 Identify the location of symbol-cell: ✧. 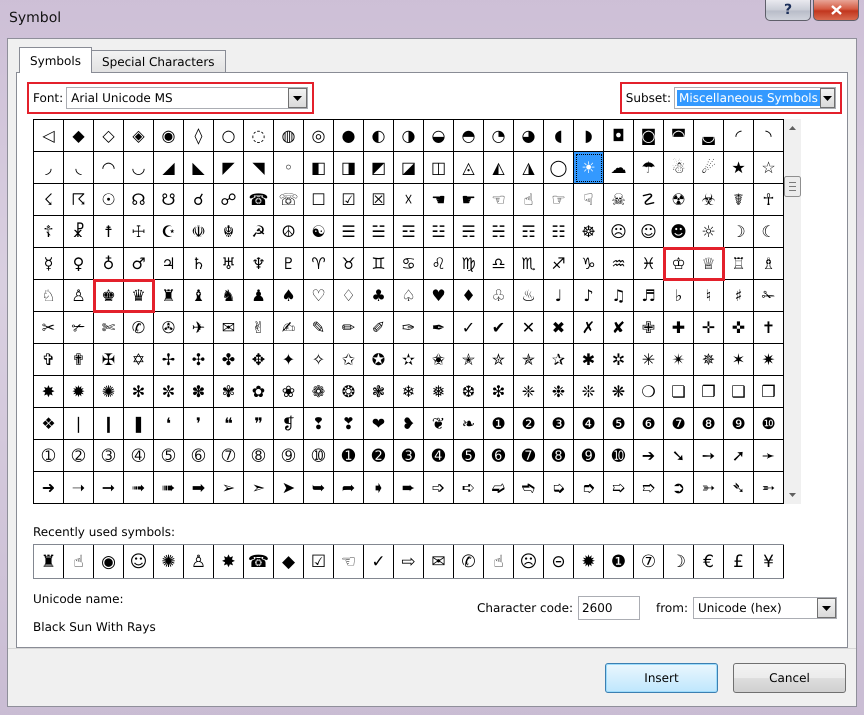
(319, 360).